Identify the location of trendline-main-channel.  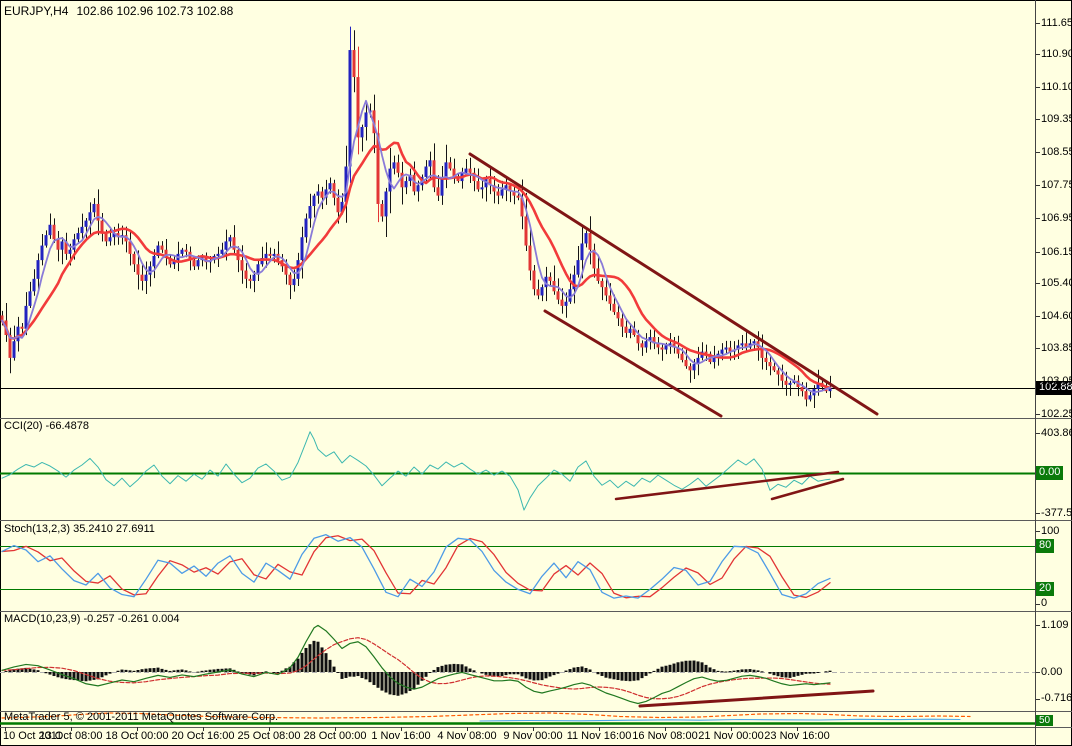
(673, 284).